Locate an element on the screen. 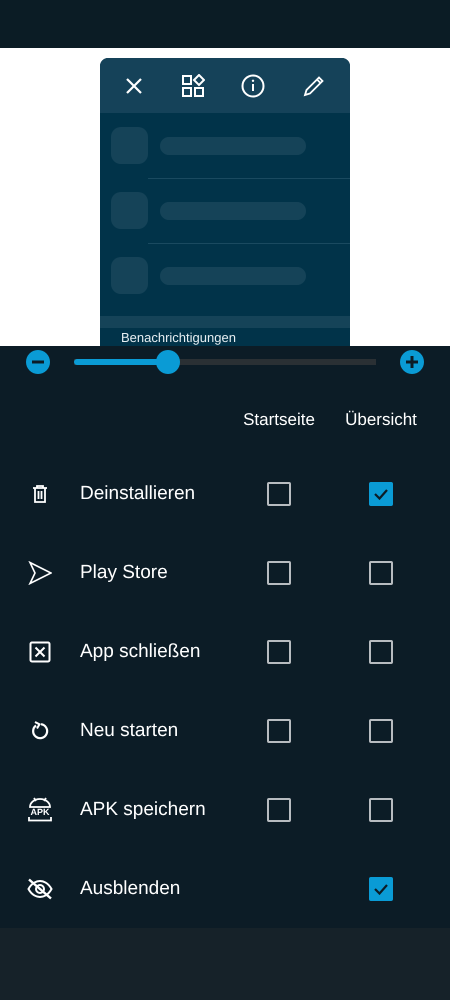 The image size is (450, 1000). zoom-in-icon is located at coordinates (412, 362).